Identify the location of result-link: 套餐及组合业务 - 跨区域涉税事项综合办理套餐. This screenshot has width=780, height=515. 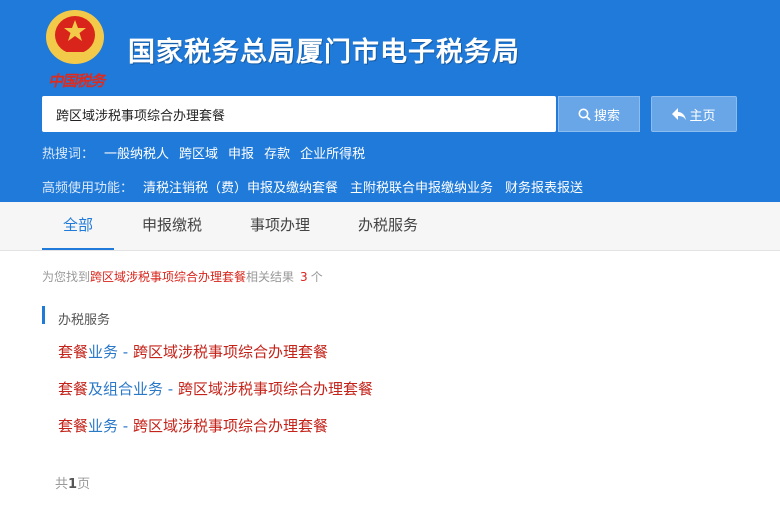
(215, 388).